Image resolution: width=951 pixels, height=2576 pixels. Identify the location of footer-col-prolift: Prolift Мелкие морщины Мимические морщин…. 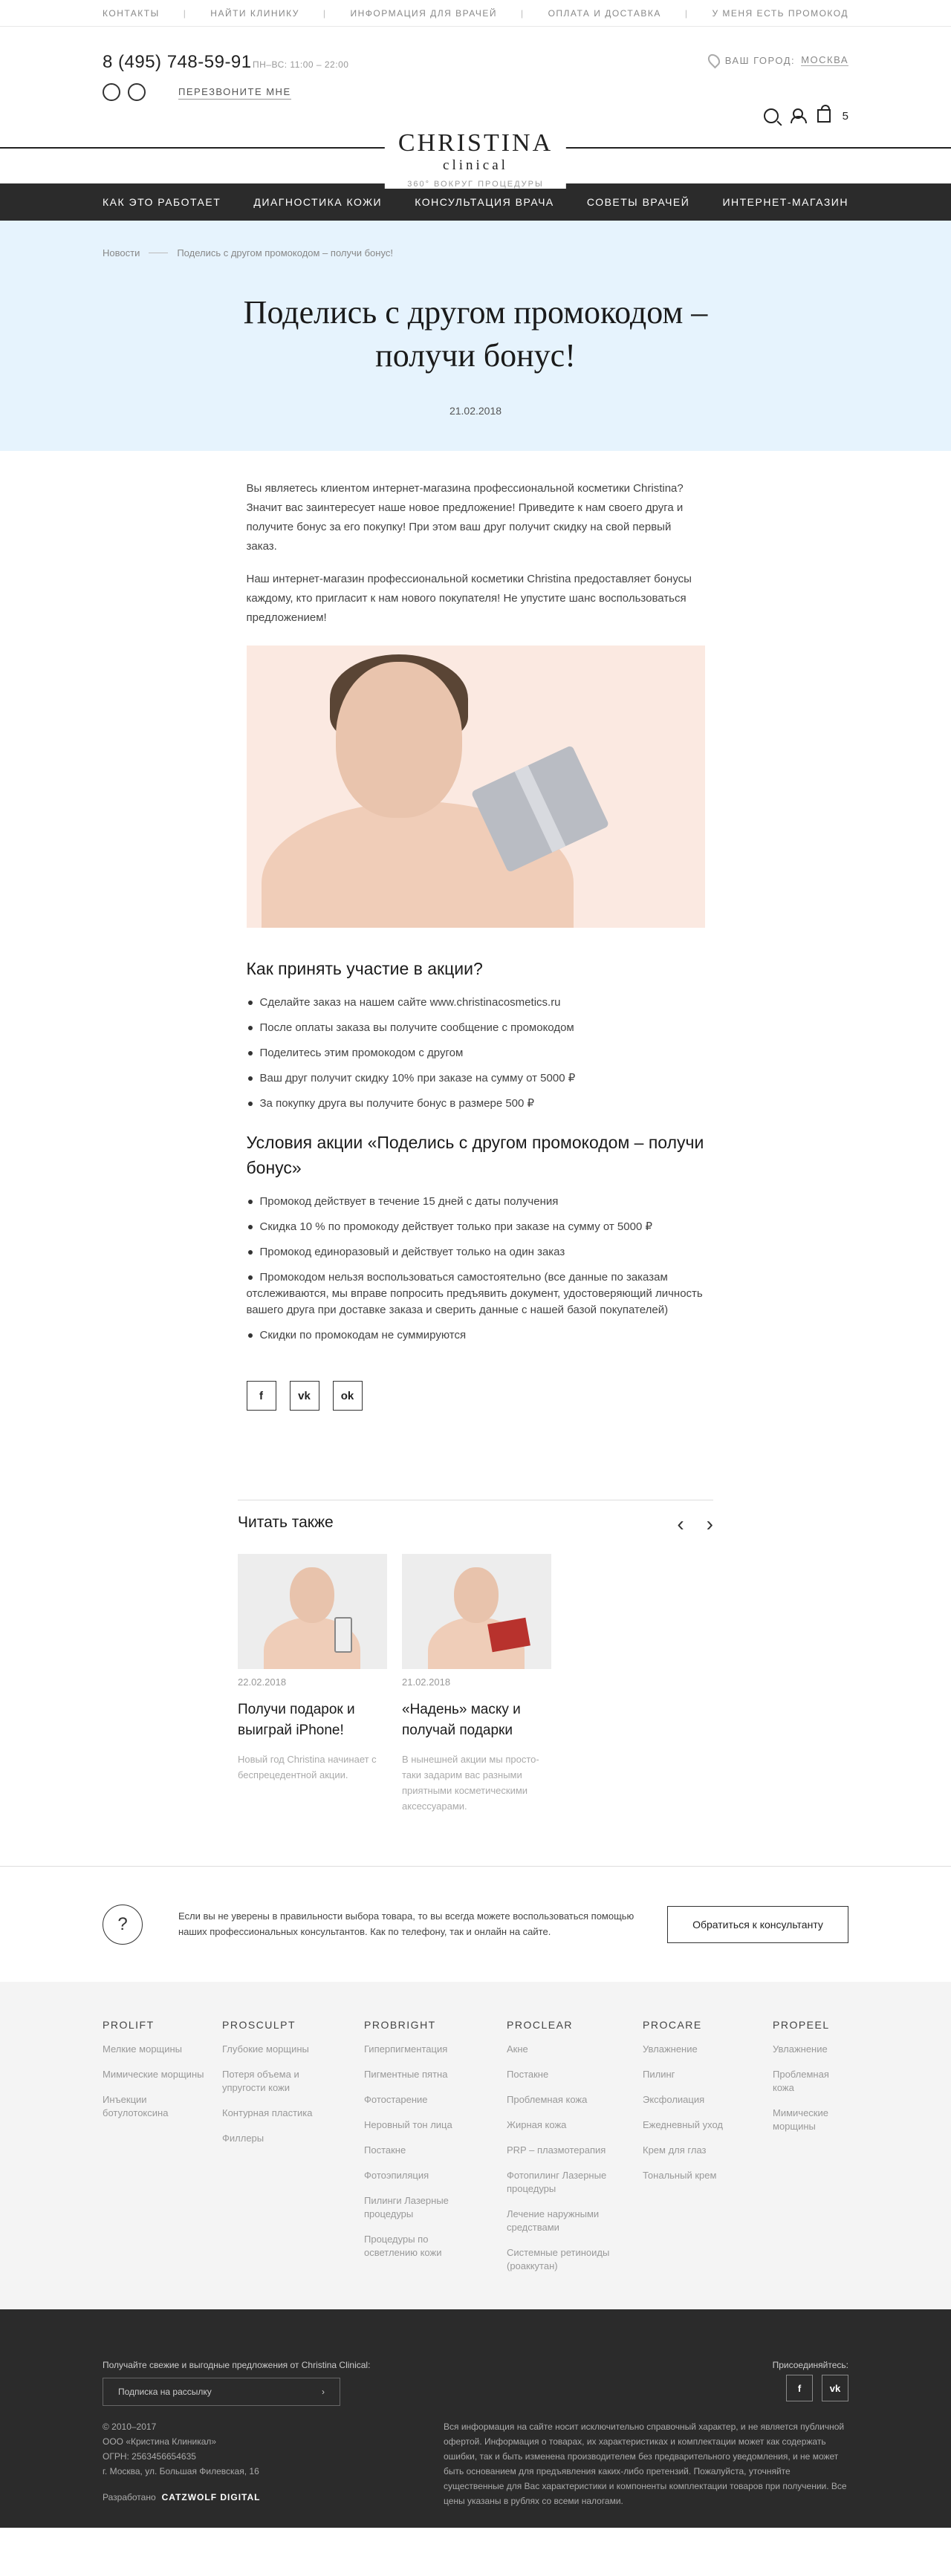
(155, 2075).